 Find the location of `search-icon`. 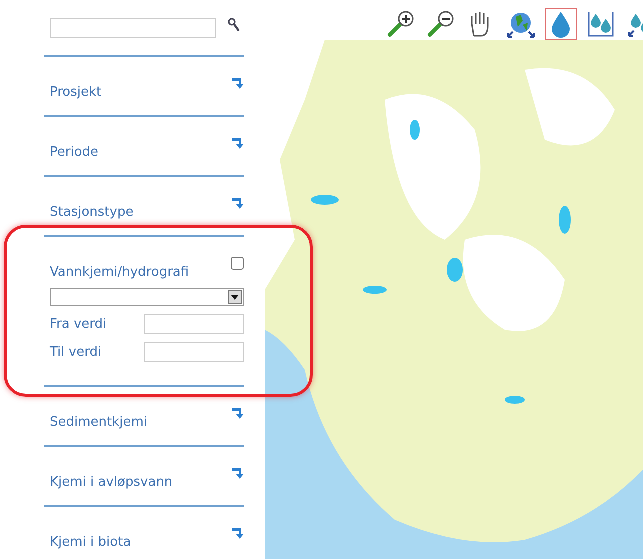

search-icon is located at coordinates (234, 25).